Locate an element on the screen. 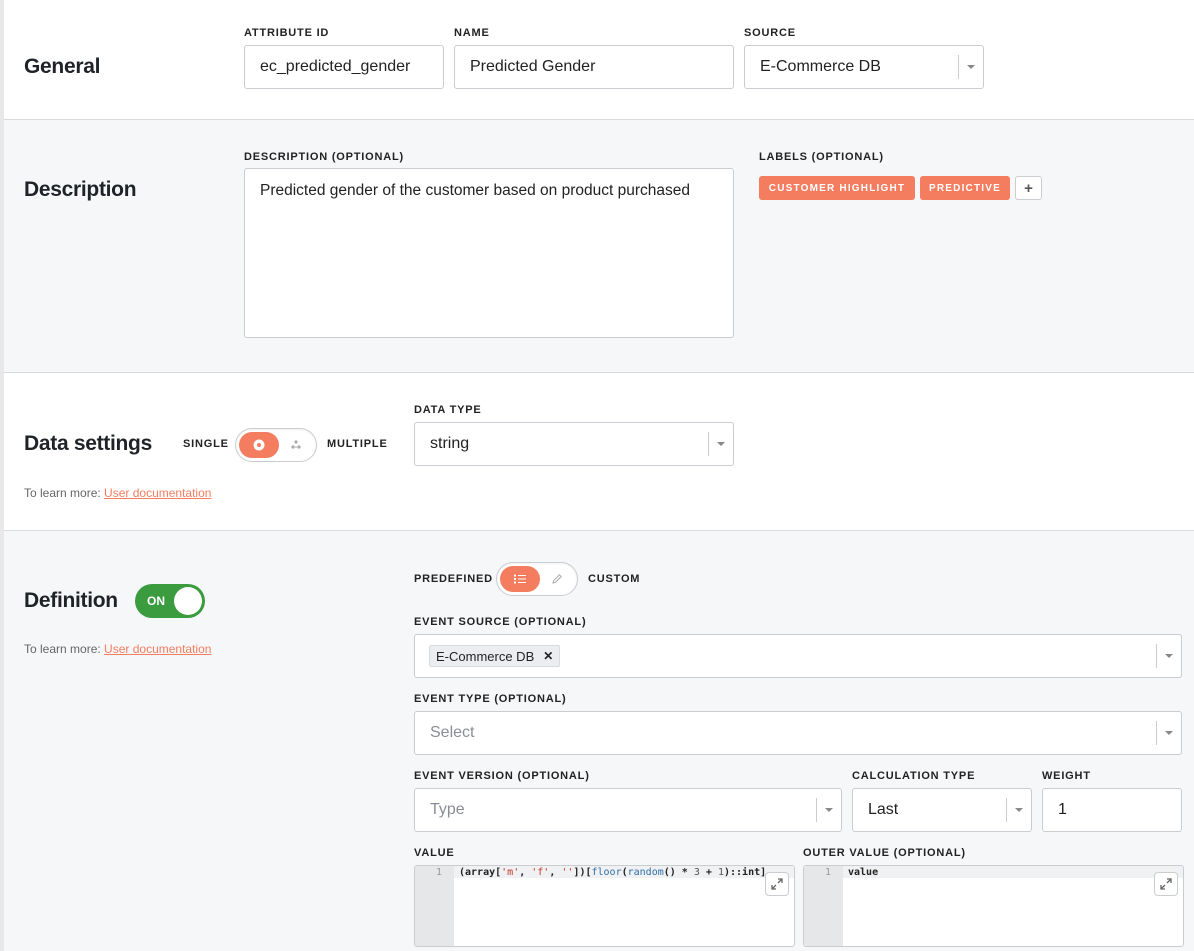 Image resolution: width=1194 pixels, height=951 pixels. attribute-id-label: ATTRIBUTE ID is located at coordinates (287, 33).